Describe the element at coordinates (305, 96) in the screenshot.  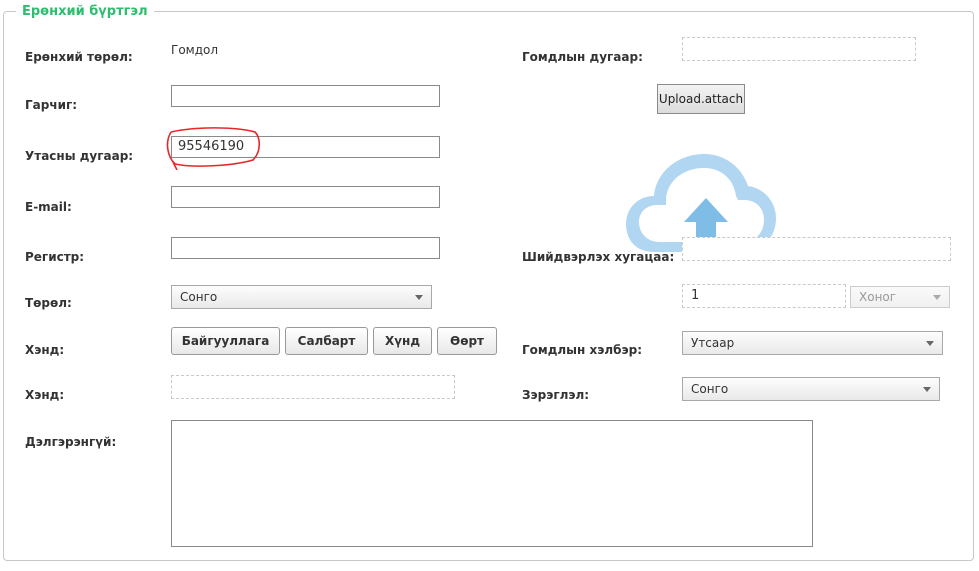
I see `subject-input` at that location.